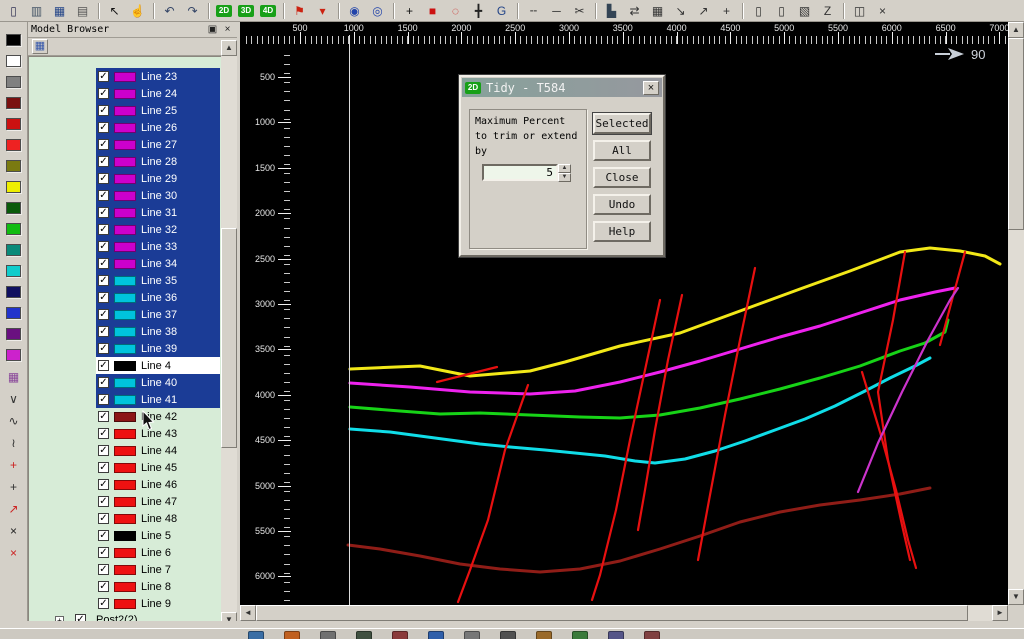 Image resolution: width=1024 pixels, height=639 pixels. Describe the element at coordinates (125, 246) in the screenshot. I see `tree-item-line-33: ✓ Line 33` at that location.